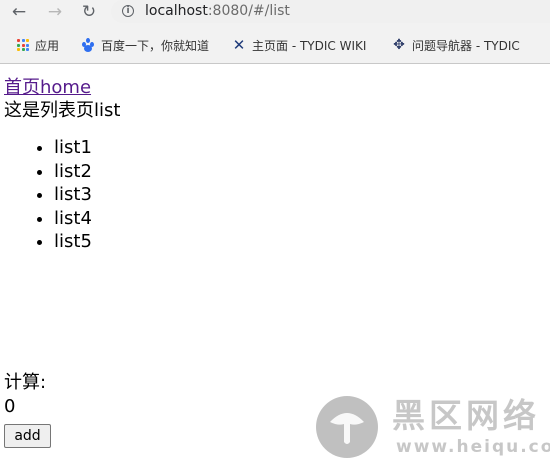 The width and height of the screenshot is (550, 464). What do you see at coordinates (239, 45) in the screenshot?
I see `wiki-x-icon: ✕` at bounding box center [239, 45].